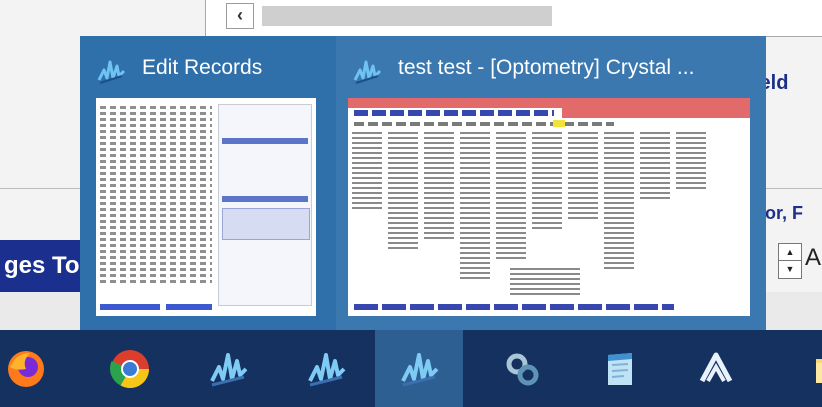  I want to click on taskbar-firefox, so click(35, 368).